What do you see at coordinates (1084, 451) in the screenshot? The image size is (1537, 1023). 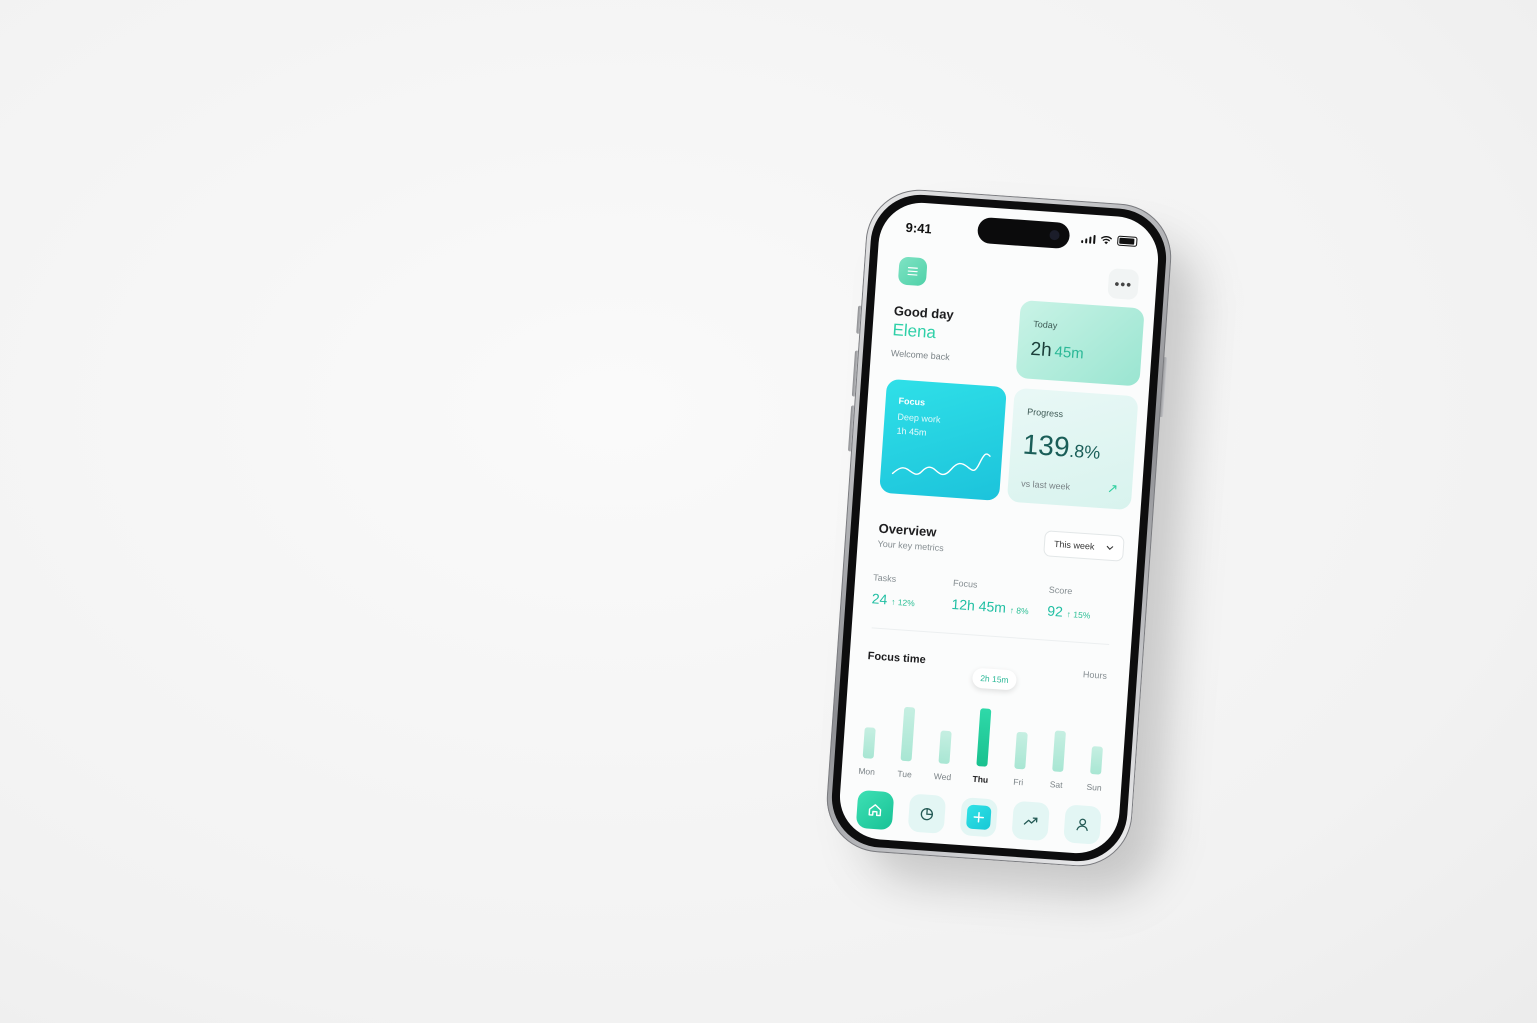 I see `progress-value-dec: .8%` at bounding box center [1084, 451].